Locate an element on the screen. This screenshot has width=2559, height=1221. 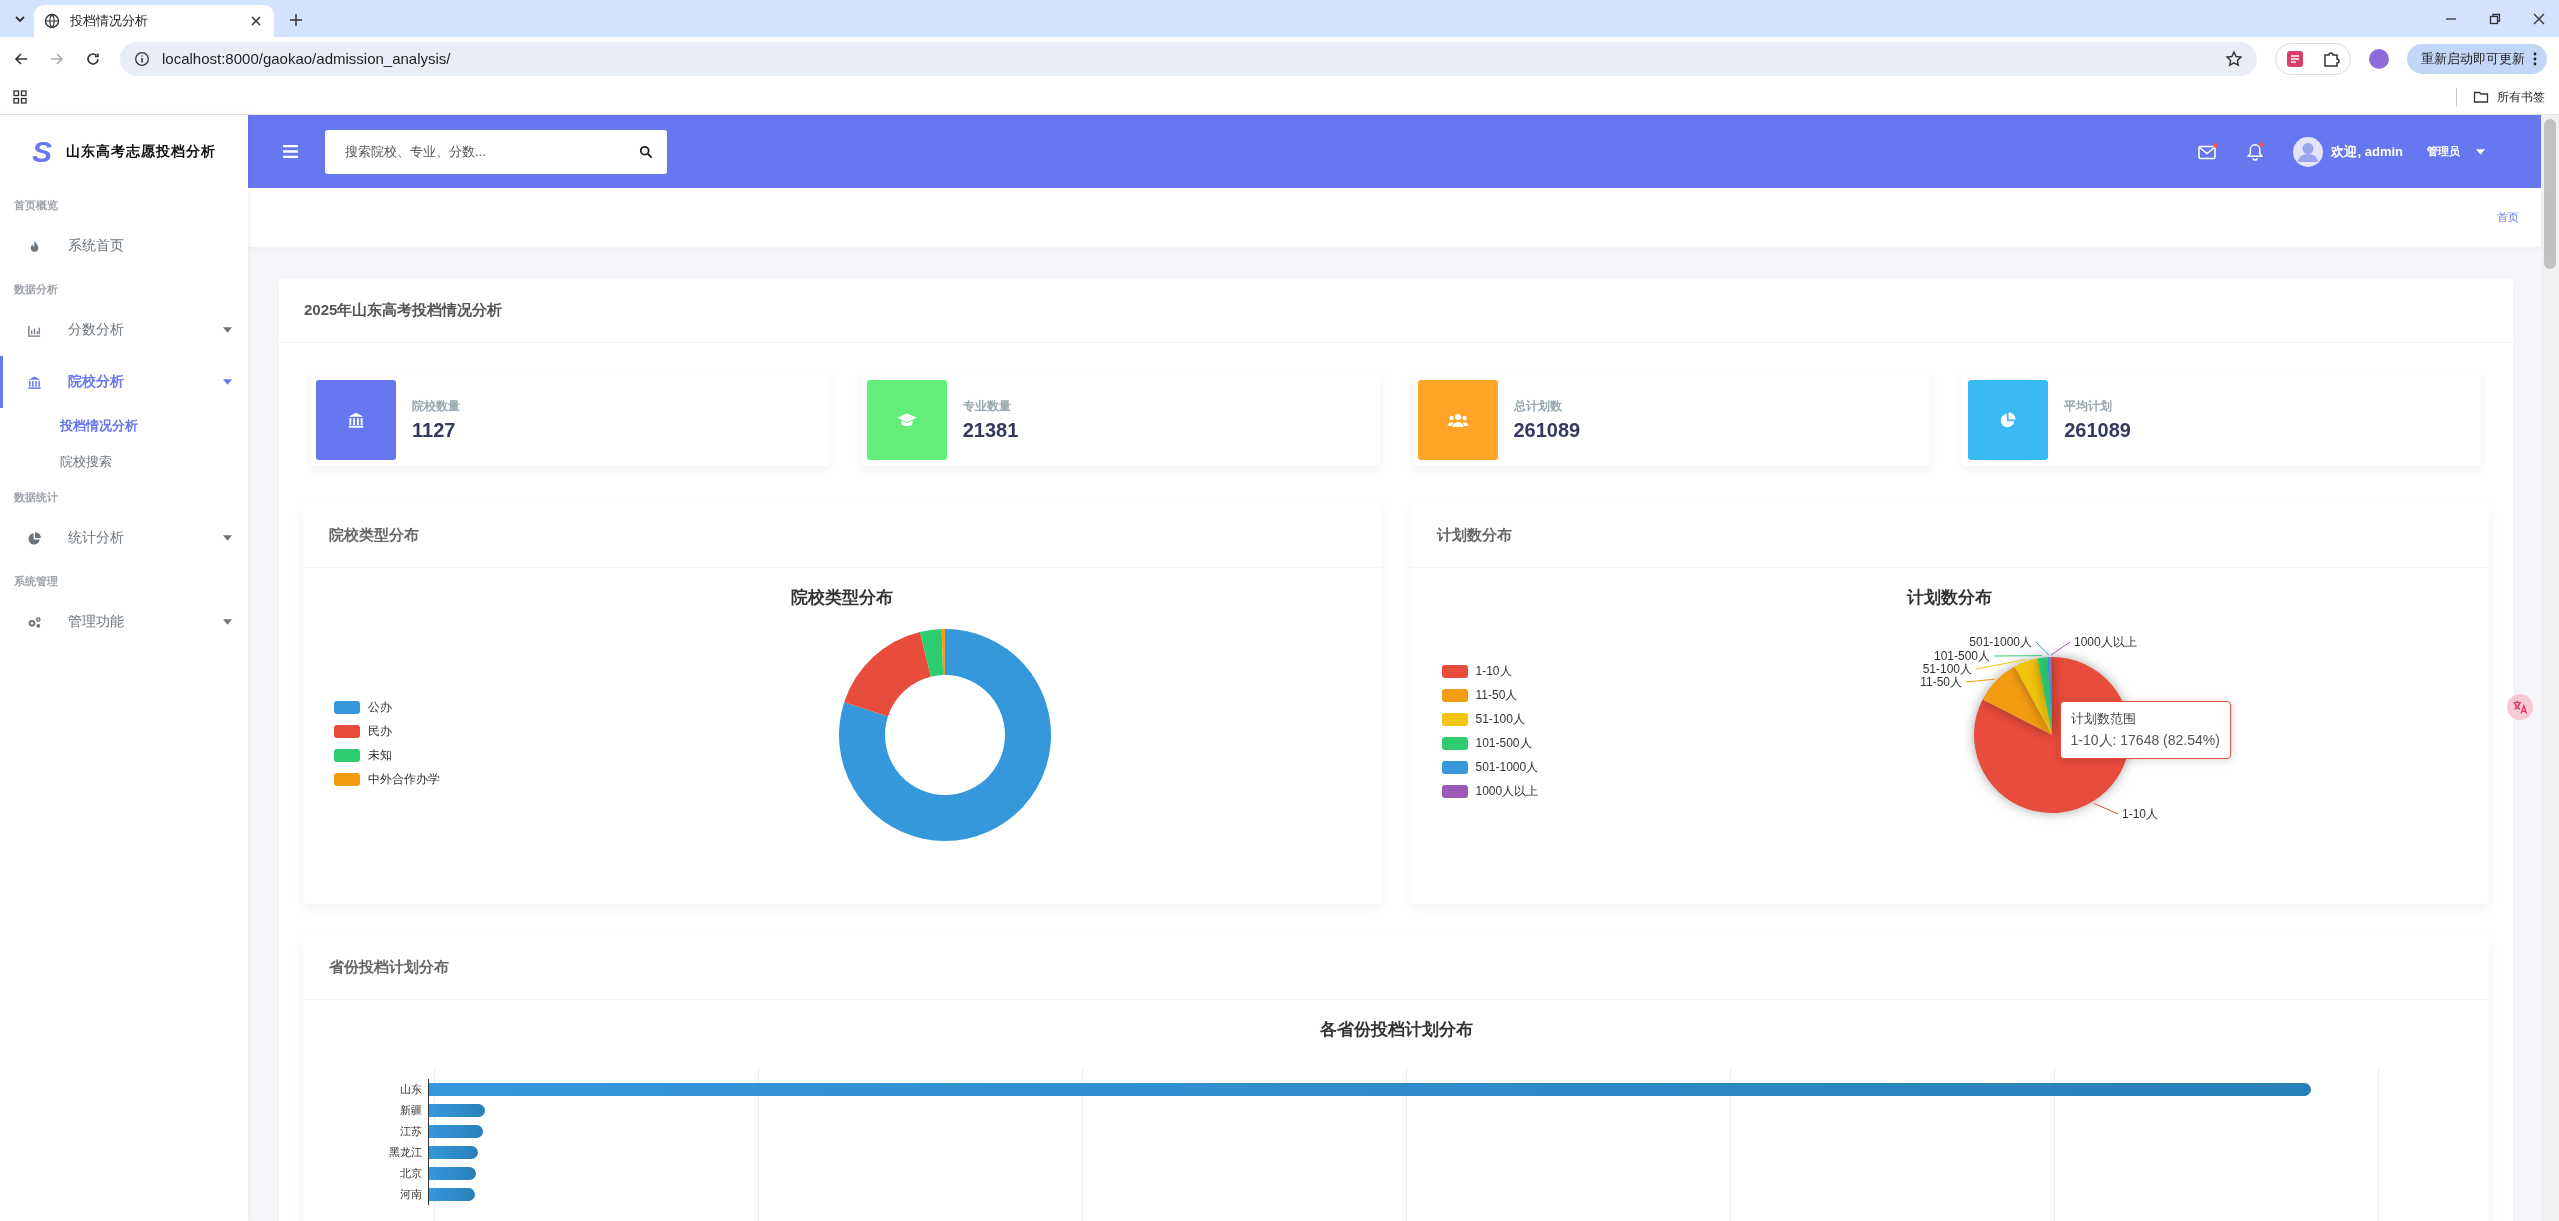
page-title: 2025年山东高考投档情况分析 is located at coordinates (403, 310).